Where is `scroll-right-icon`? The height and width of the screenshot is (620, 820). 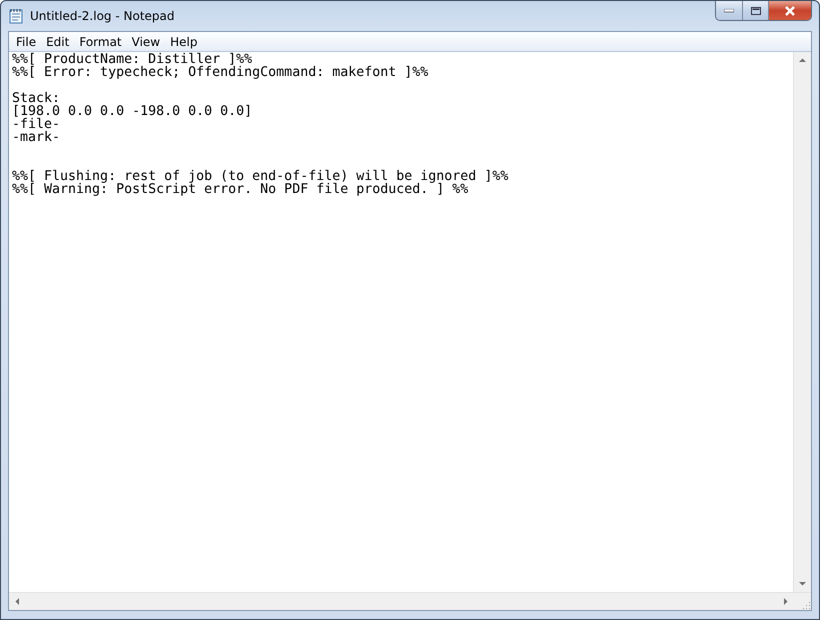 scroll-right-icon is located at coordinates (785, 601).